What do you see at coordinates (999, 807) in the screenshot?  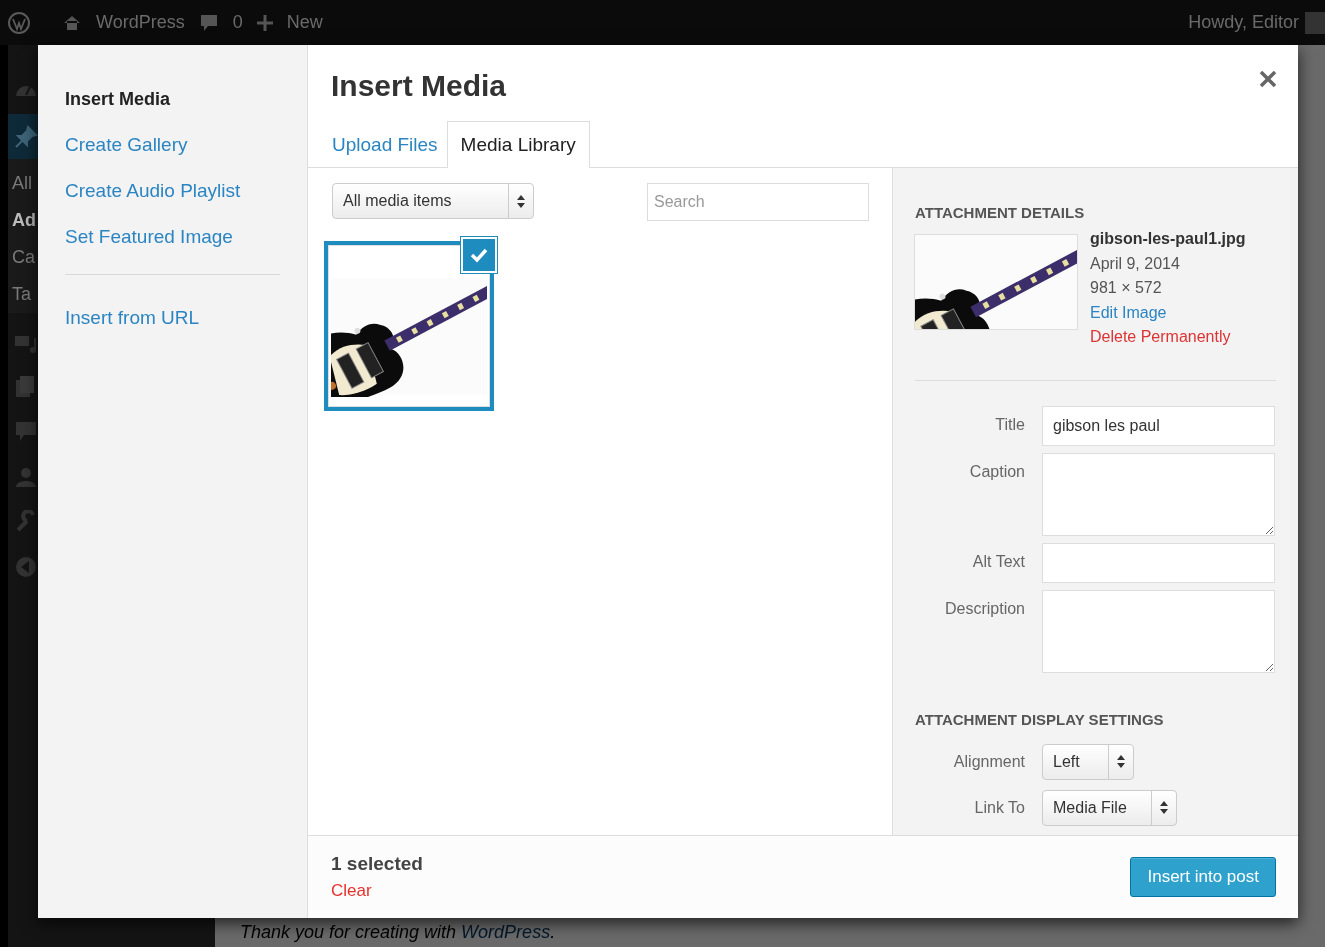 I see `setting-label: Link To` at bounding box center [999, 807].